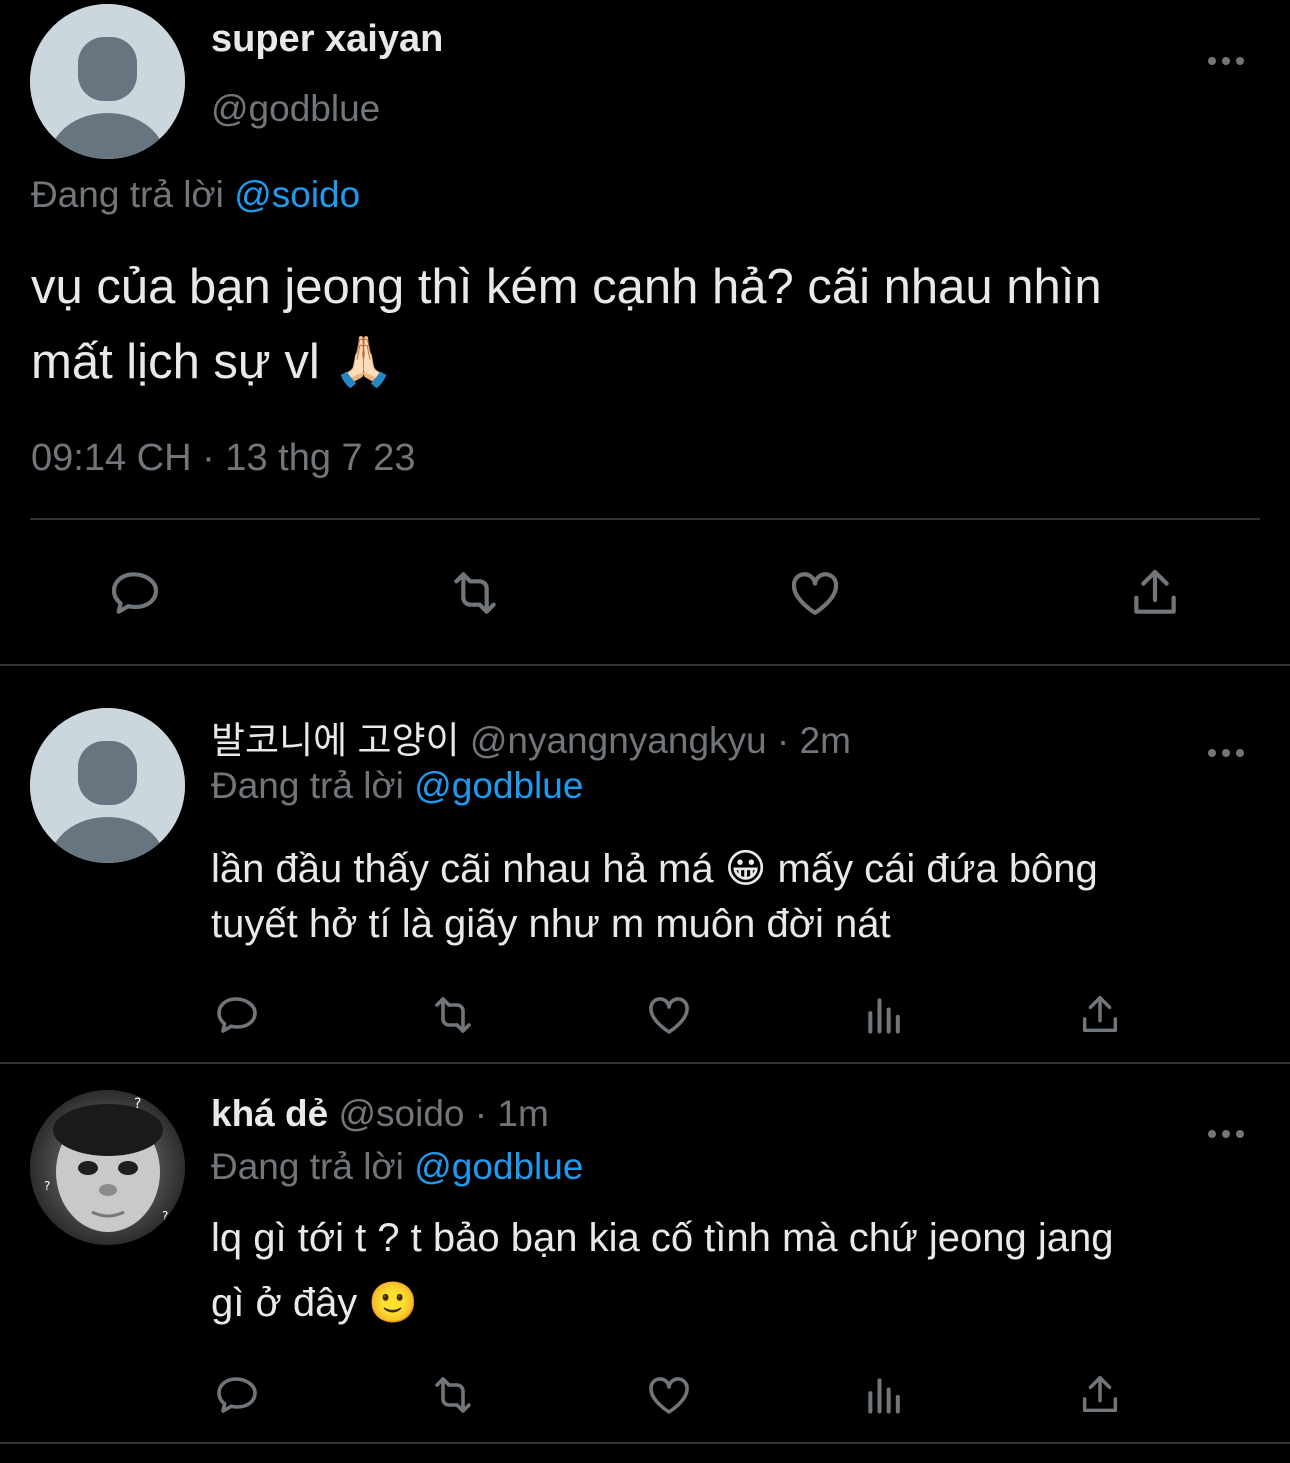 The width and height of the screenshot is (1290, 1463). I want to click on tweet-header: khá dẻ @soido · 1m, so click(380, 1114).